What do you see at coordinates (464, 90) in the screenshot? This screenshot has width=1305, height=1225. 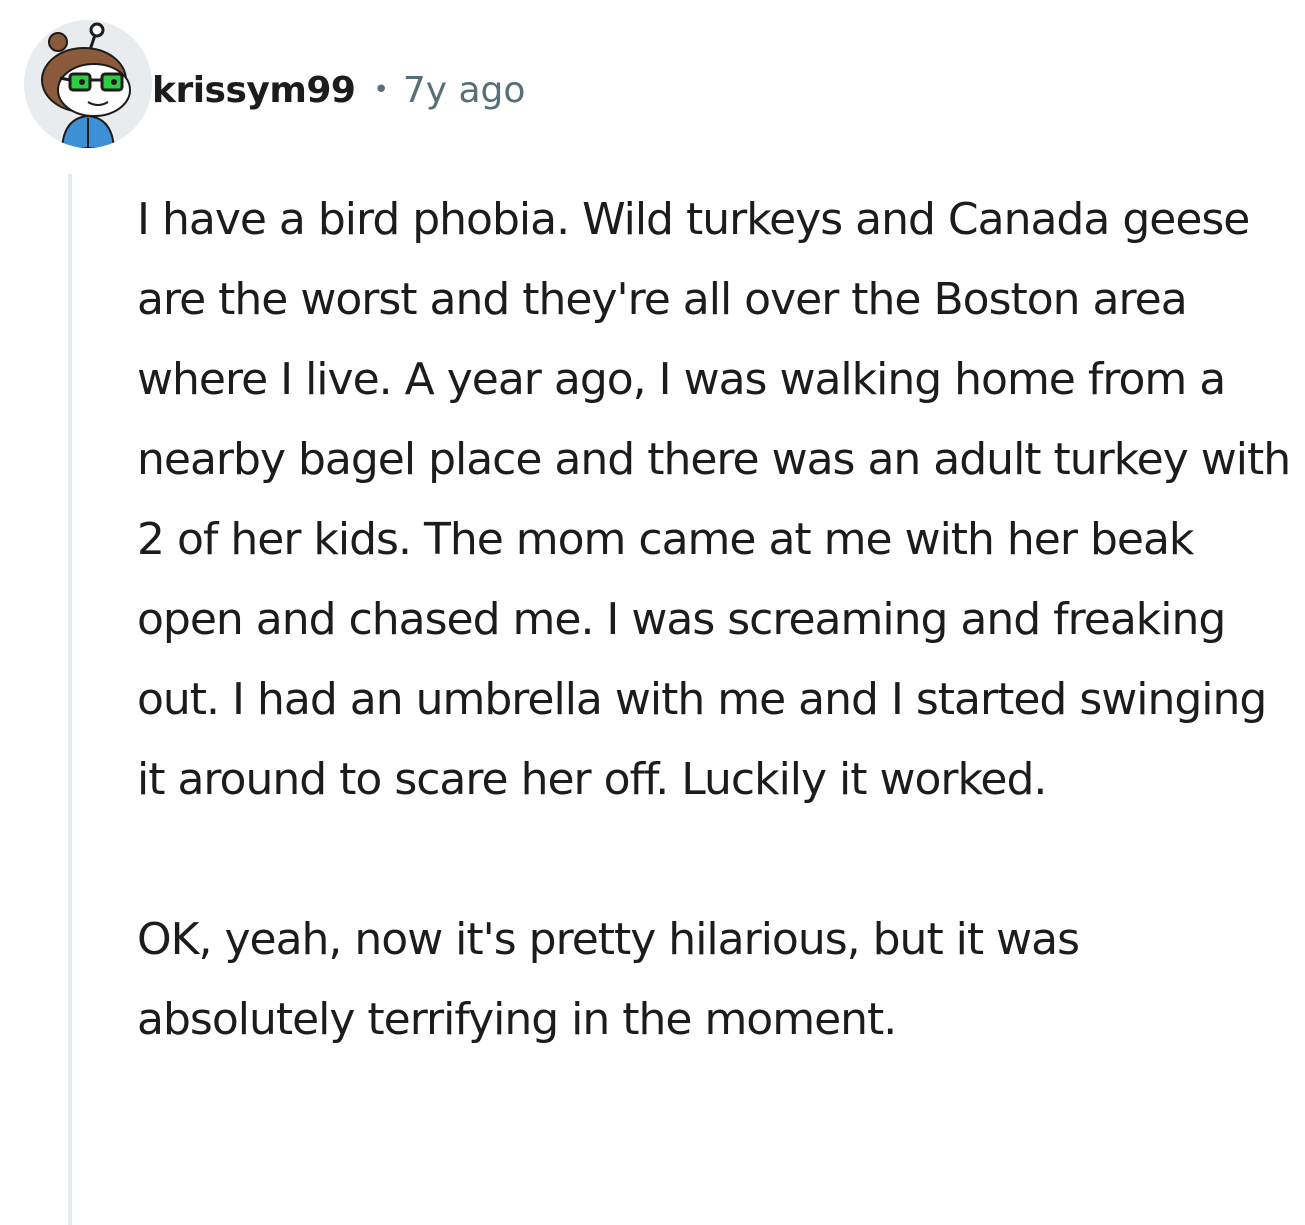 I see `comment-timestamp: 7y ago` at bounding box center [464, 90].